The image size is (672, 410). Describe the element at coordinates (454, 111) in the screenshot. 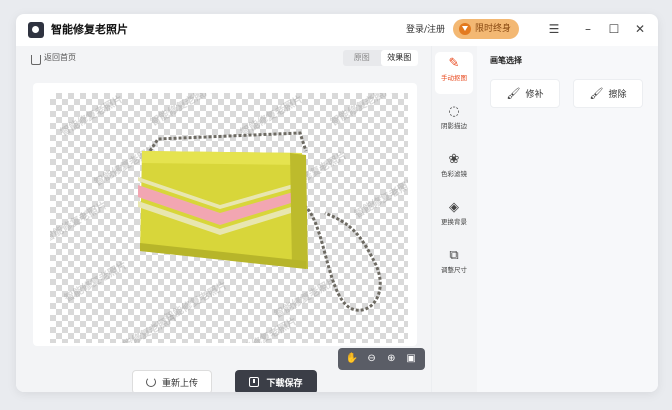

I see `shadow-outline-icon: ◌` at that location.